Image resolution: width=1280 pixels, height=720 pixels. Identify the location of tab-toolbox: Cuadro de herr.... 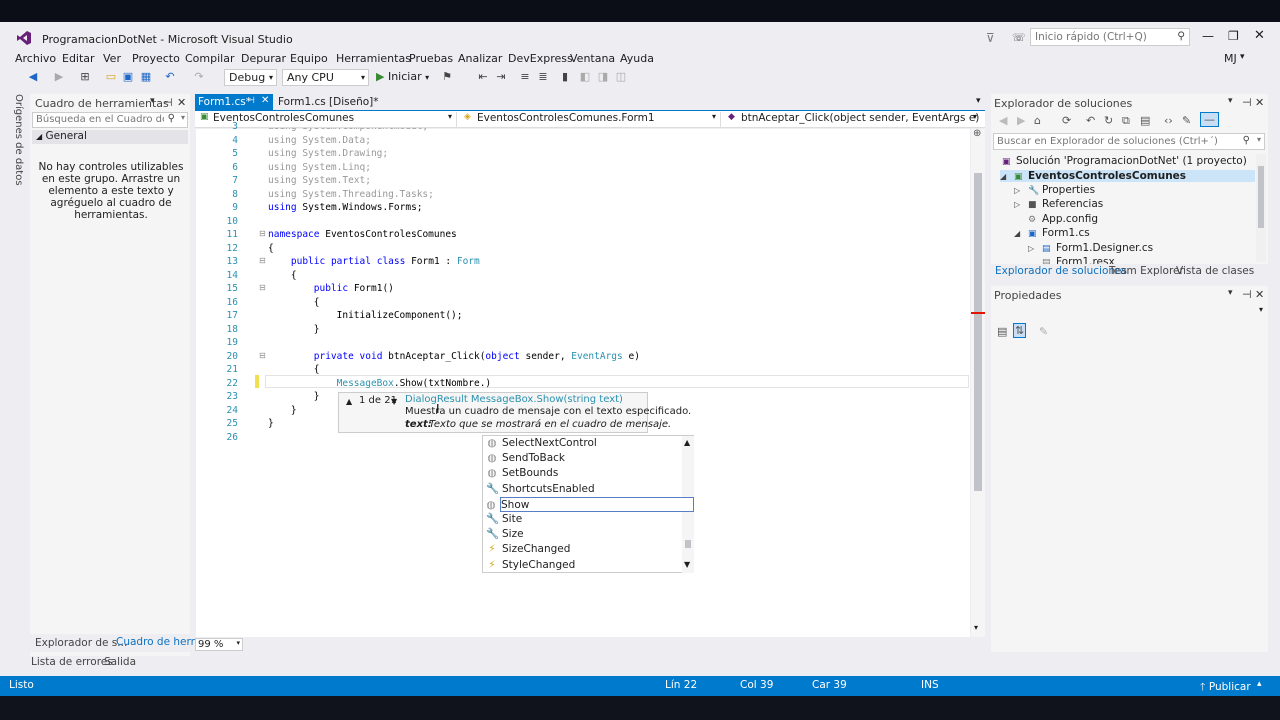
(160, 642).